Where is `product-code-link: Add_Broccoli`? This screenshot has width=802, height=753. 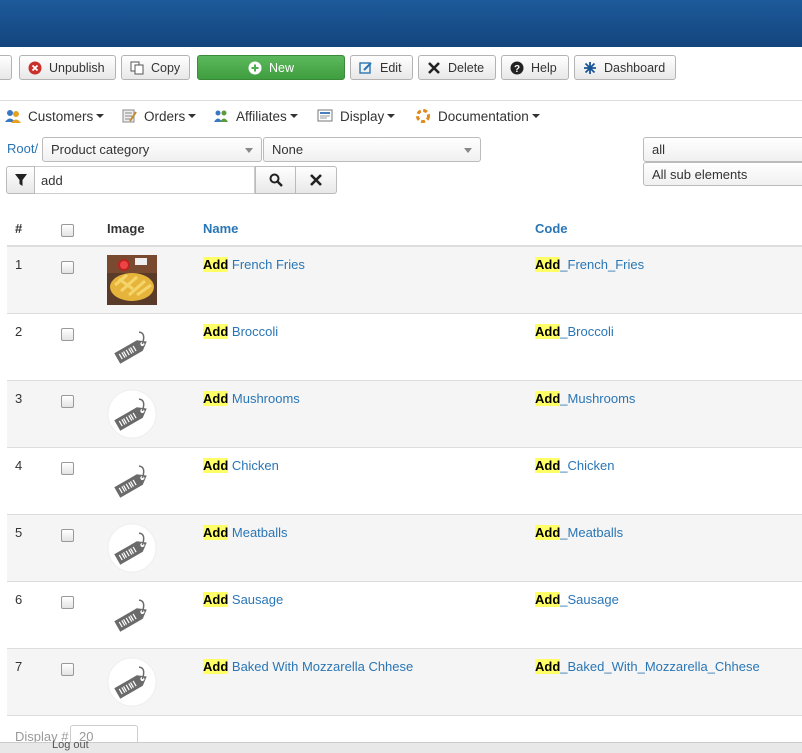 product-code-link: Add_Broccoli is located at coordinates (574, 331).